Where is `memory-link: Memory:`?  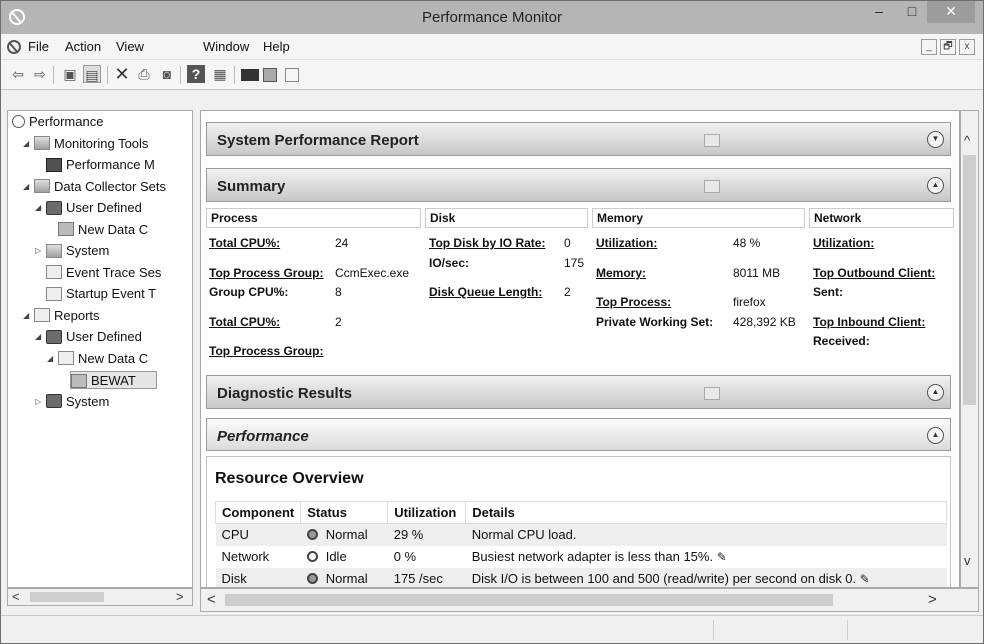
memory-link: Memory: is located at coordinates (621, 273).